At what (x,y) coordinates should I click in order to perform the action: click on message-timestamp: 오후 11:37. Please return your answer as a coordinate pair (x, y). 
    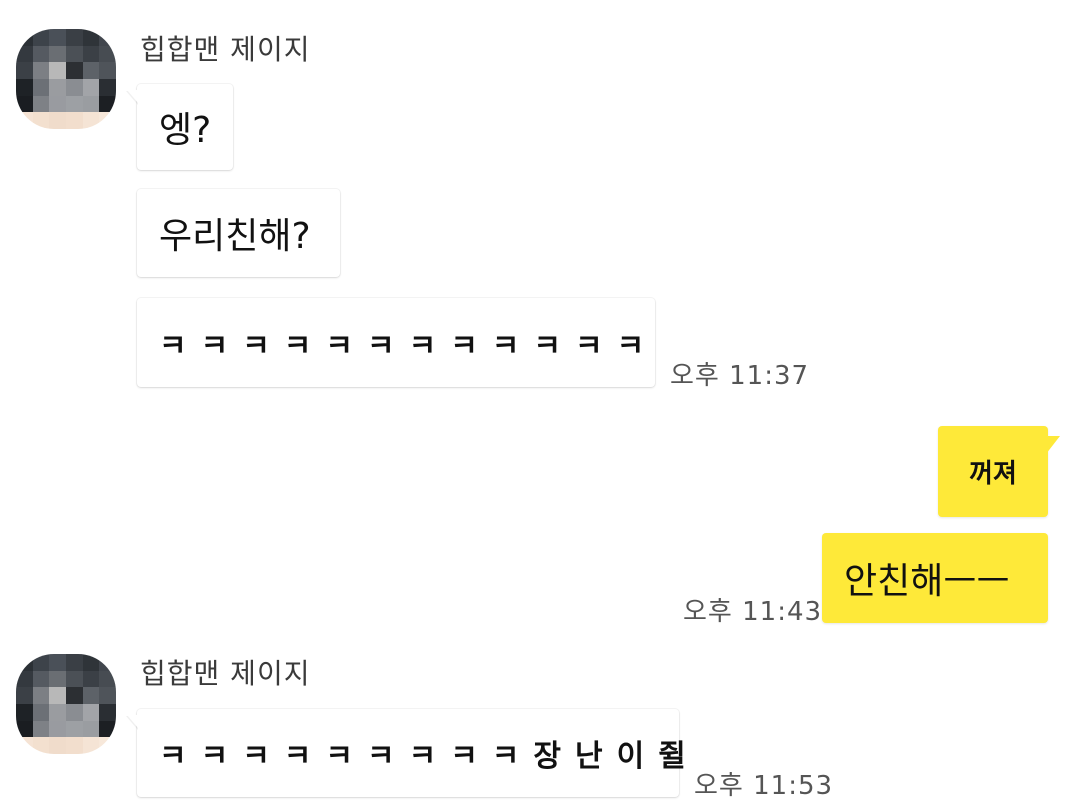
    Looking at the image, I should click on (740, 376).